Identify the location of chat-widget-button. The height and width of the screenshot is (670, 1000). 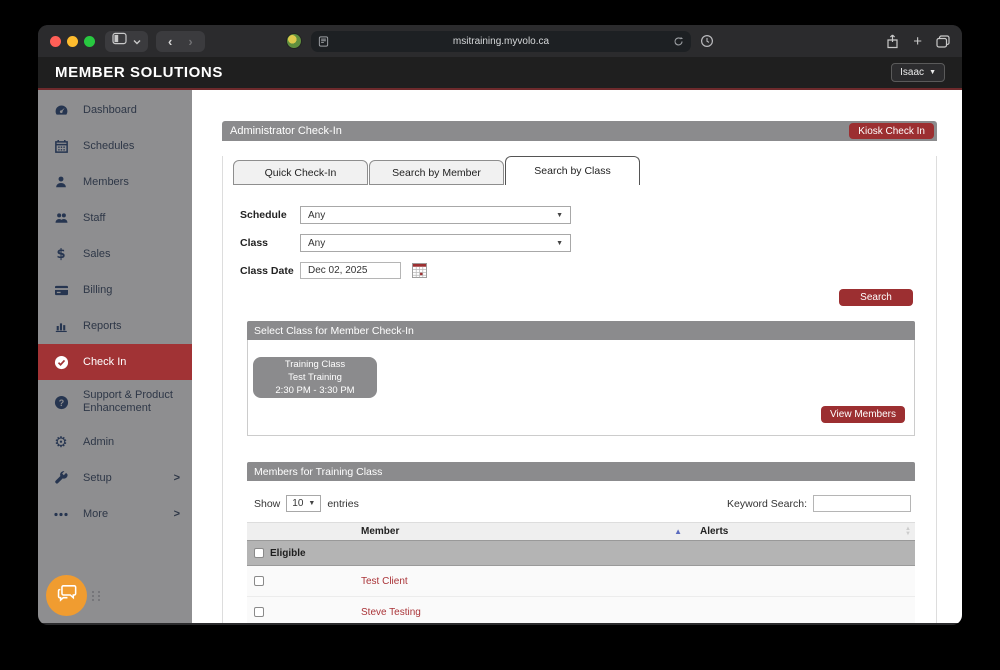
(66, 595).